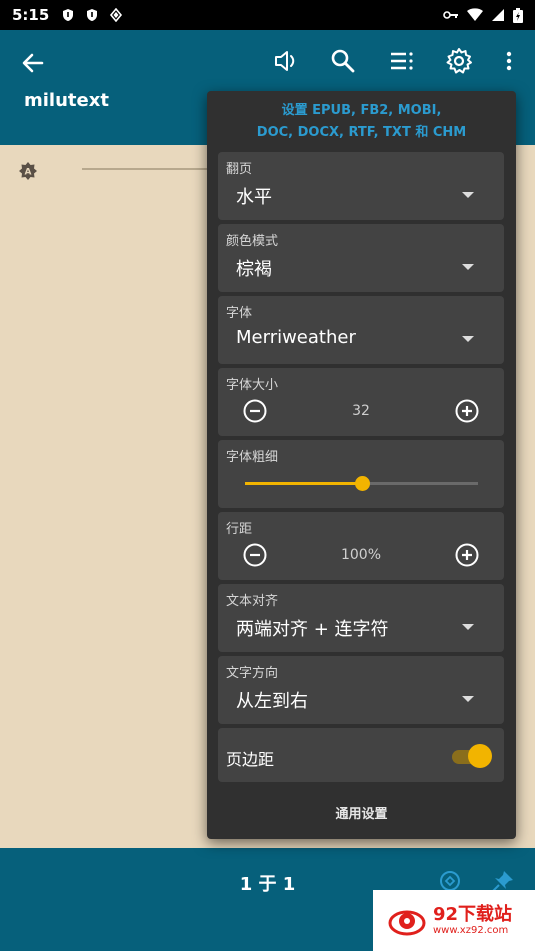  What do you see at coordinates (450, 15) in the screenshot?
I see `vpn-key-icon` at bounding box center [450, 15].